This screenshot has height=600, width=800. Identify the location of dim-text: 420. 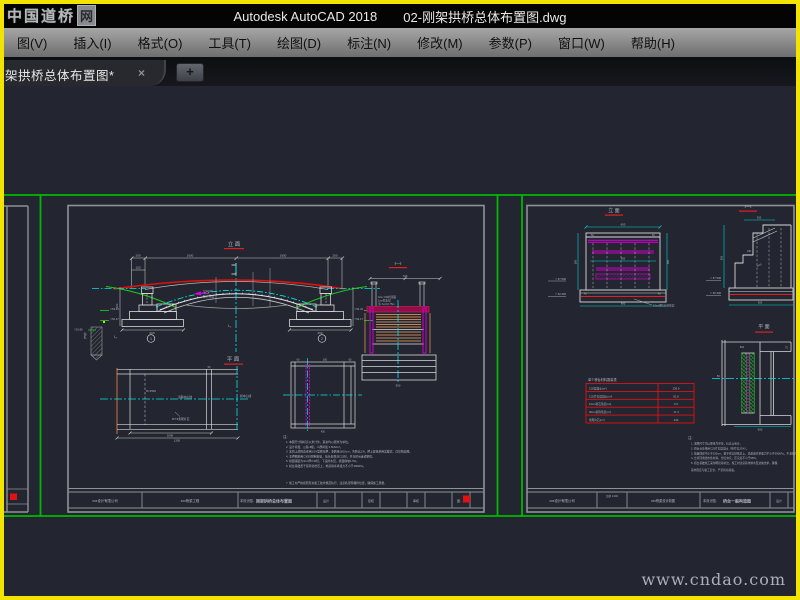
(323, 432).